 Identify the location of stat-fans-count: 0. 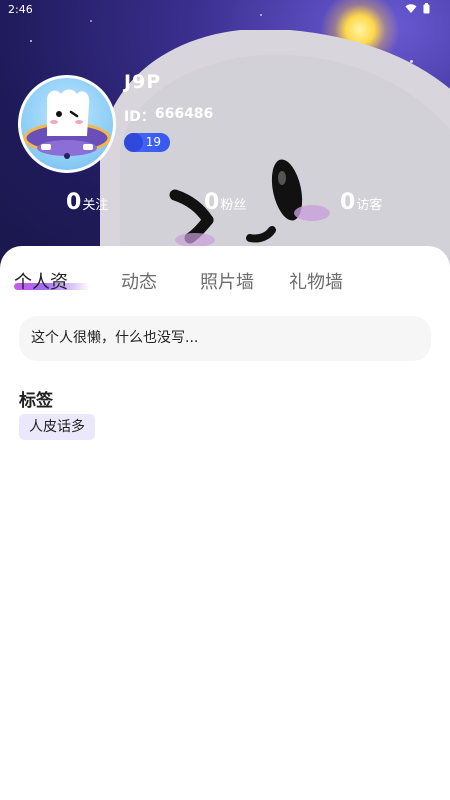
(212, 202).